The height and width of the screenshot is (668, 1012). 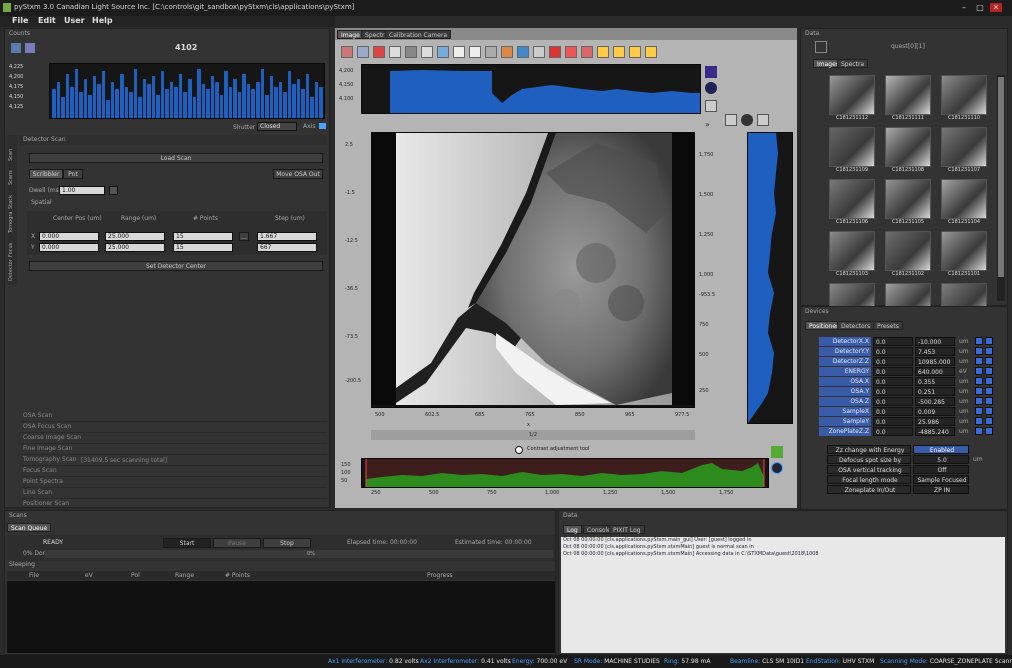 I want to click on pnt-button: Pnt, so click(x=73, y=174).